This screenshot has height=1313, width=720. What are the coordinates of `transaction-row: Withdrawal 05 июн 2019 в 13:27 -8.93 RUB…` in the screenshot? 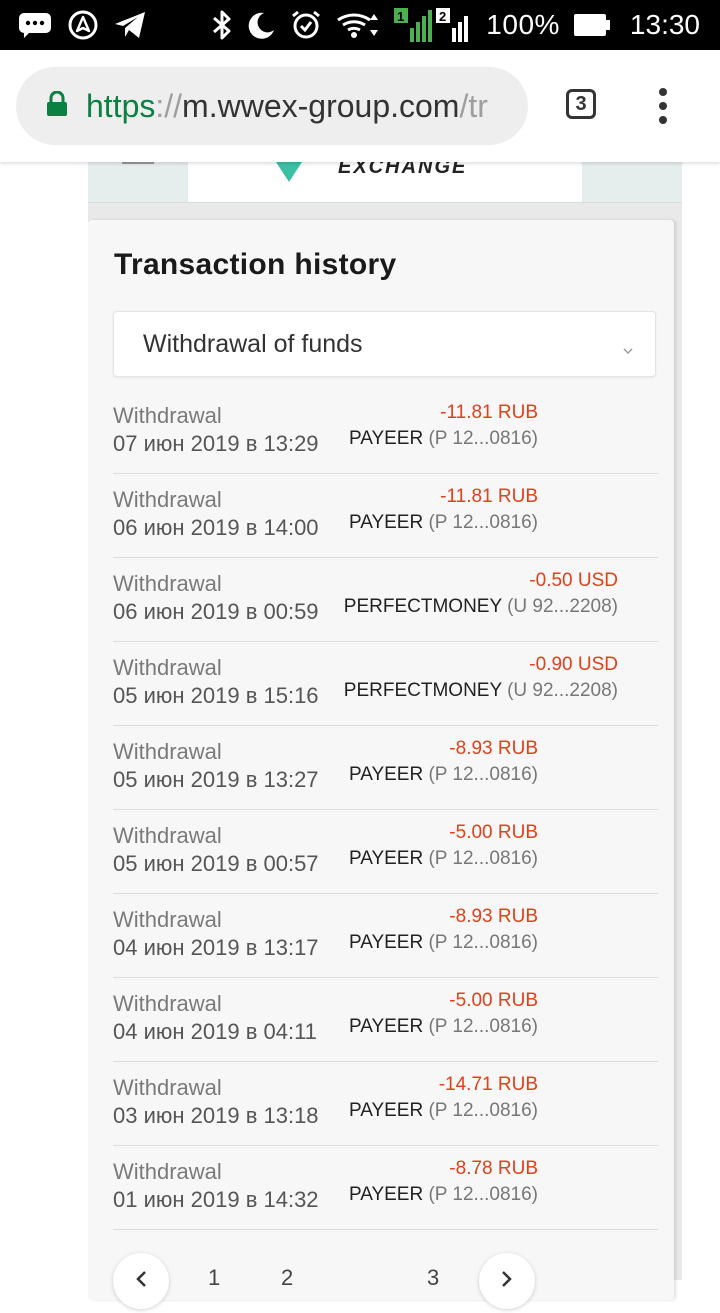 It's located at (385, 768).